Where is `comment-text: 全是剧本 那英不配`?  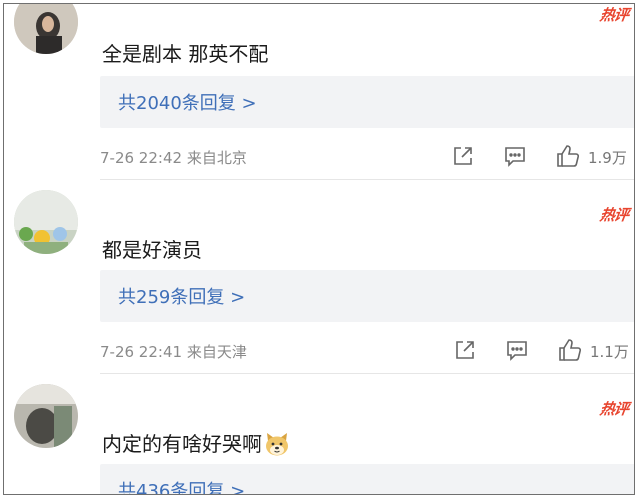 comment-text: 全是剧本 那英不配 is located at coordinates (185, 54).